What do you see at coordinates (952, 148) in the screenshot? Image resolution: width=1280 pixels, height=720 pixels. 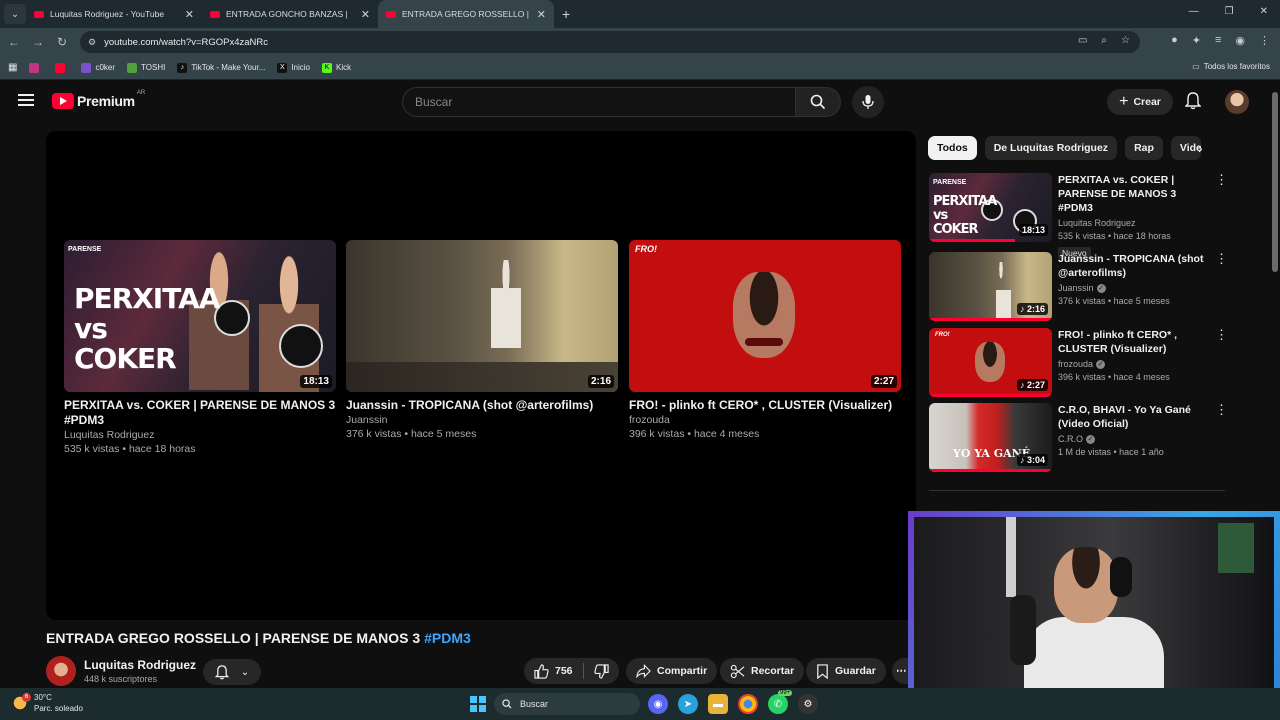 I see `chip-all: Todos` at bounding box center [952, 148].